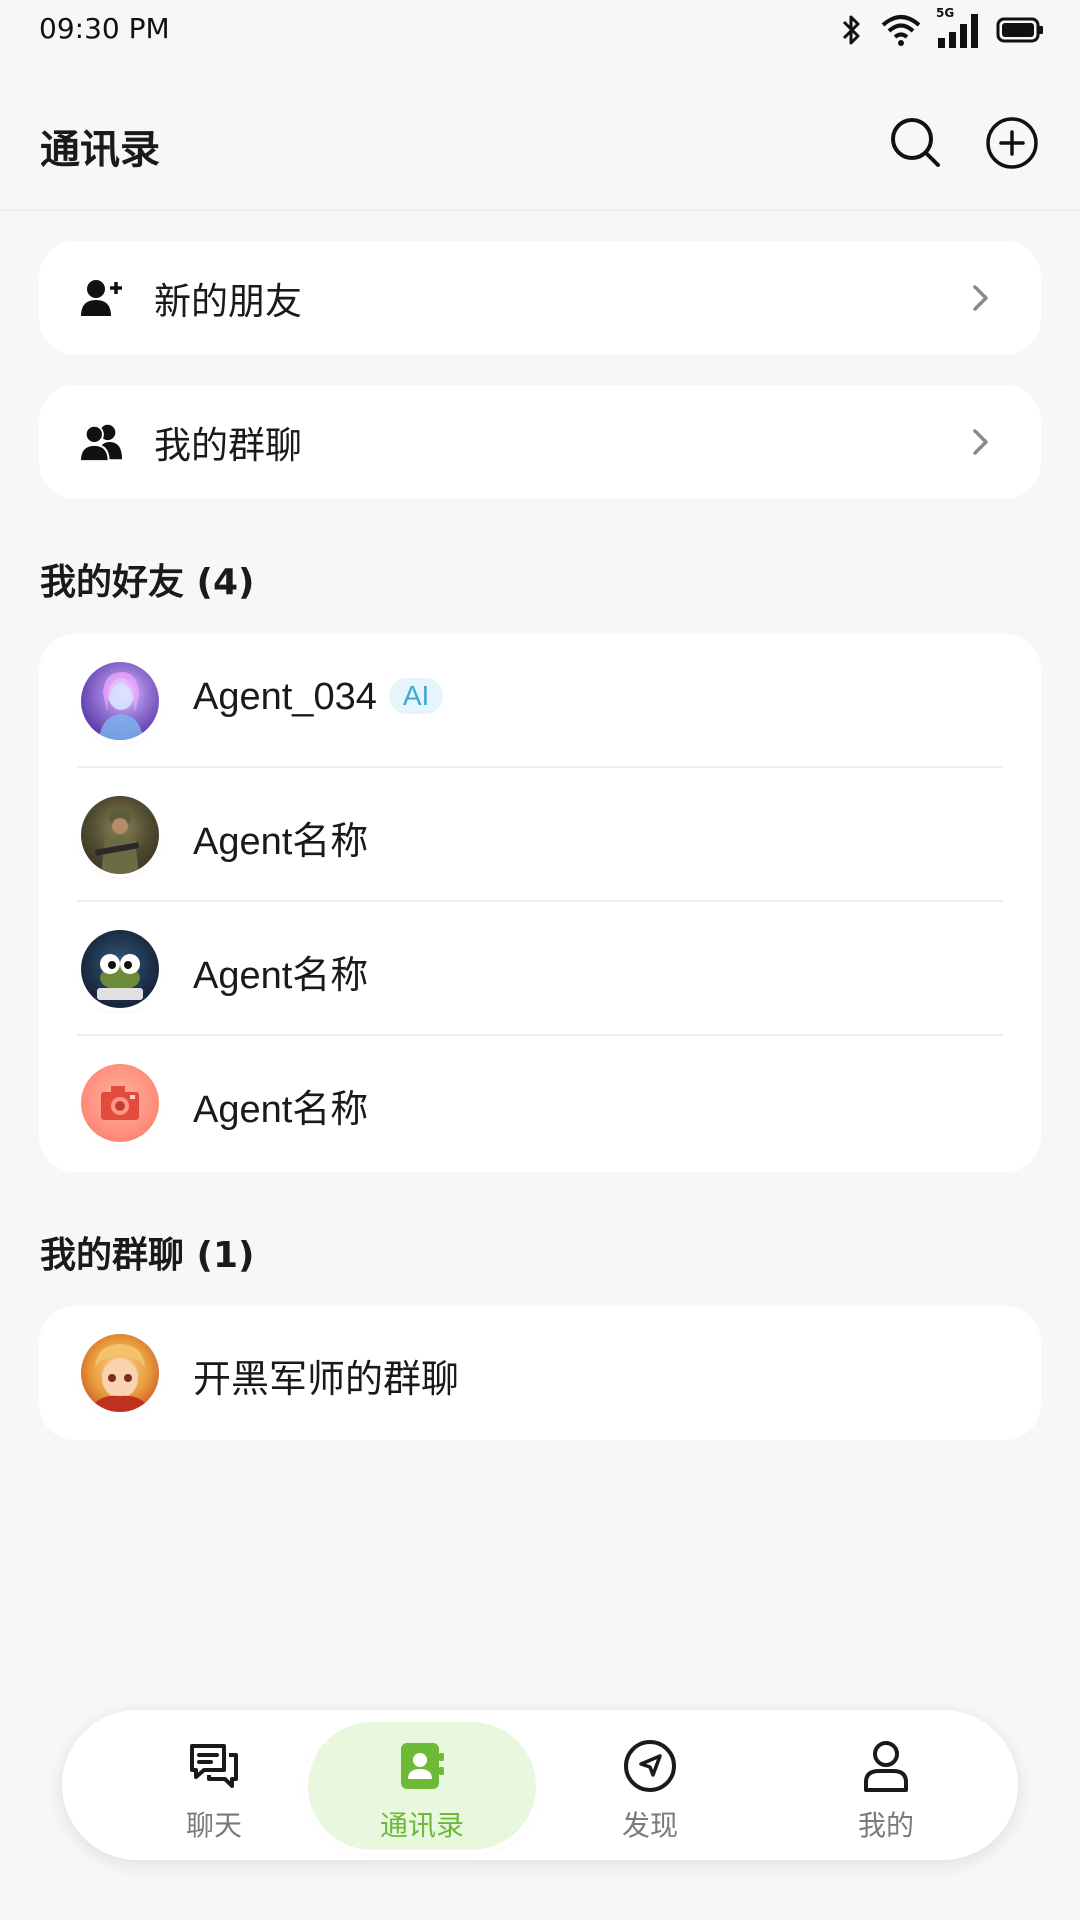  I want to click on contacts-icon, so click(422, 1766).